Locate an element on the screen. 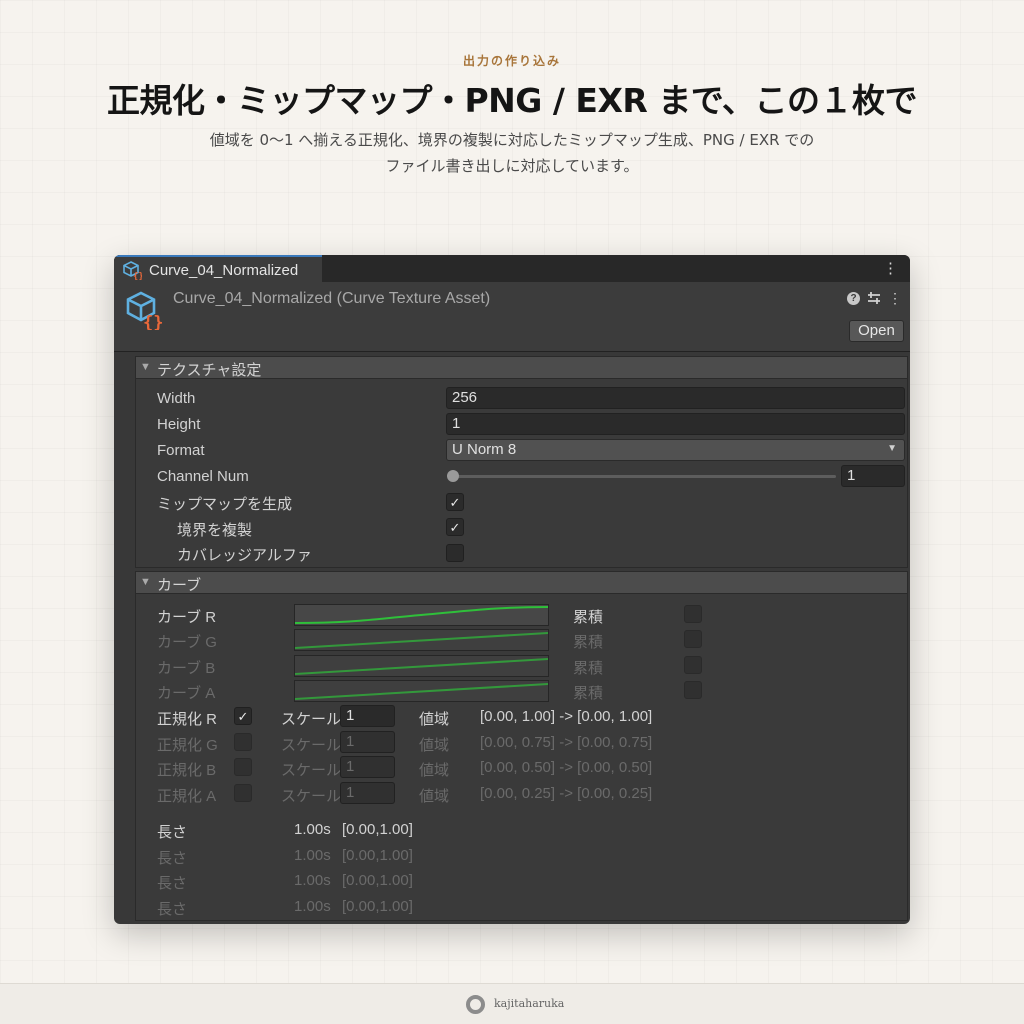  coverage-alpha-label: カバレッジアルファ is located at coordinates (244, 555).